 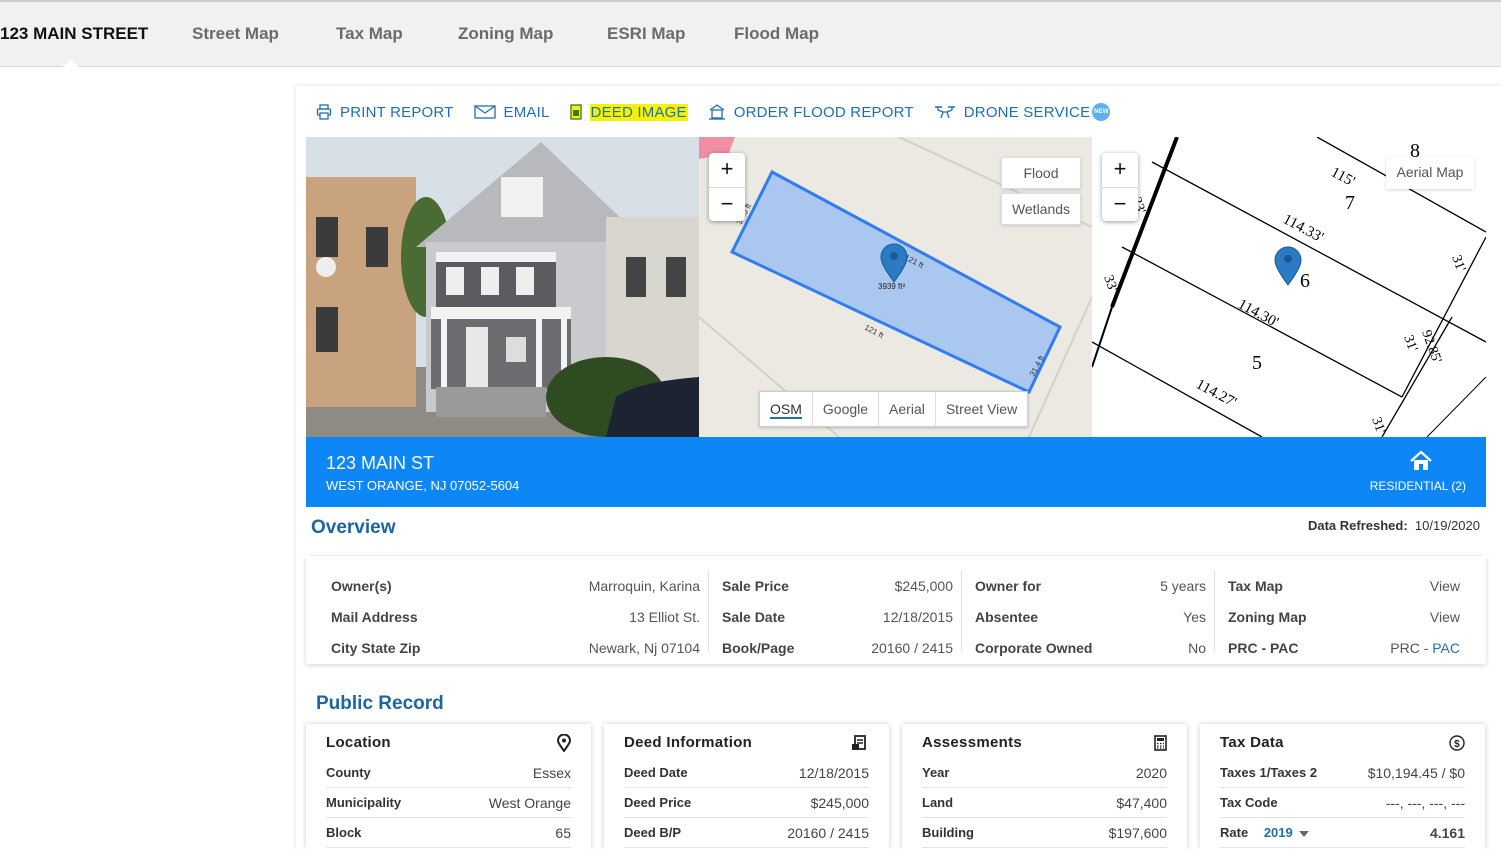 I want to click on layer-google-button: Google, so click(x=846, y=409).